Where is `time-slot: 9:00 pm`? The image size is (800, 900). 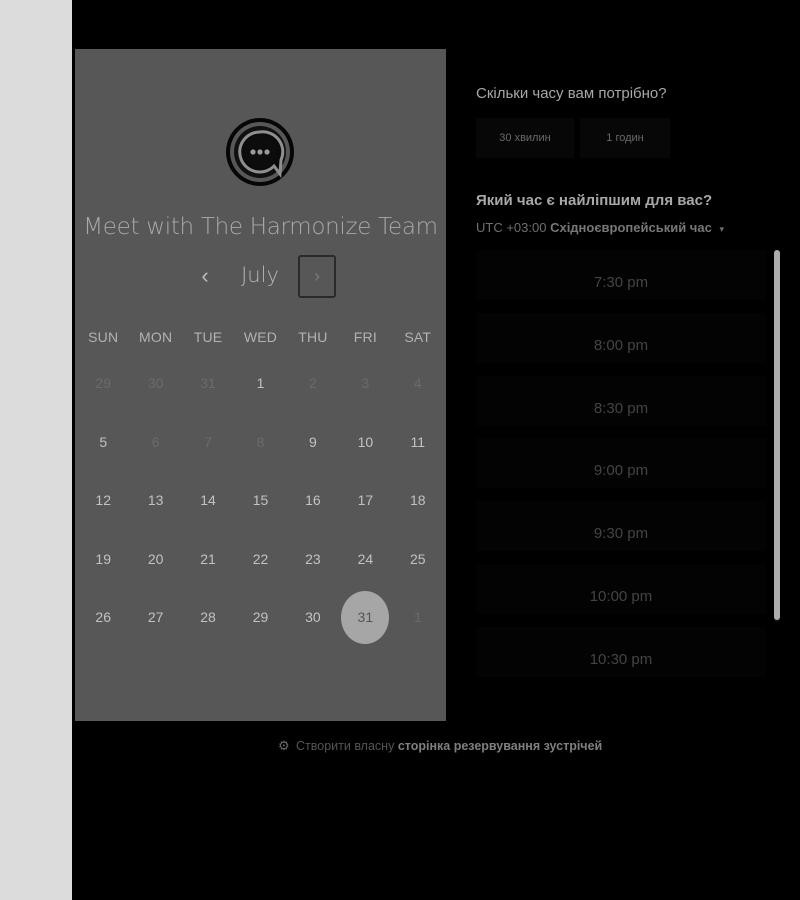 time-slot: 9:00 pm is located at coordinates (621, 463).